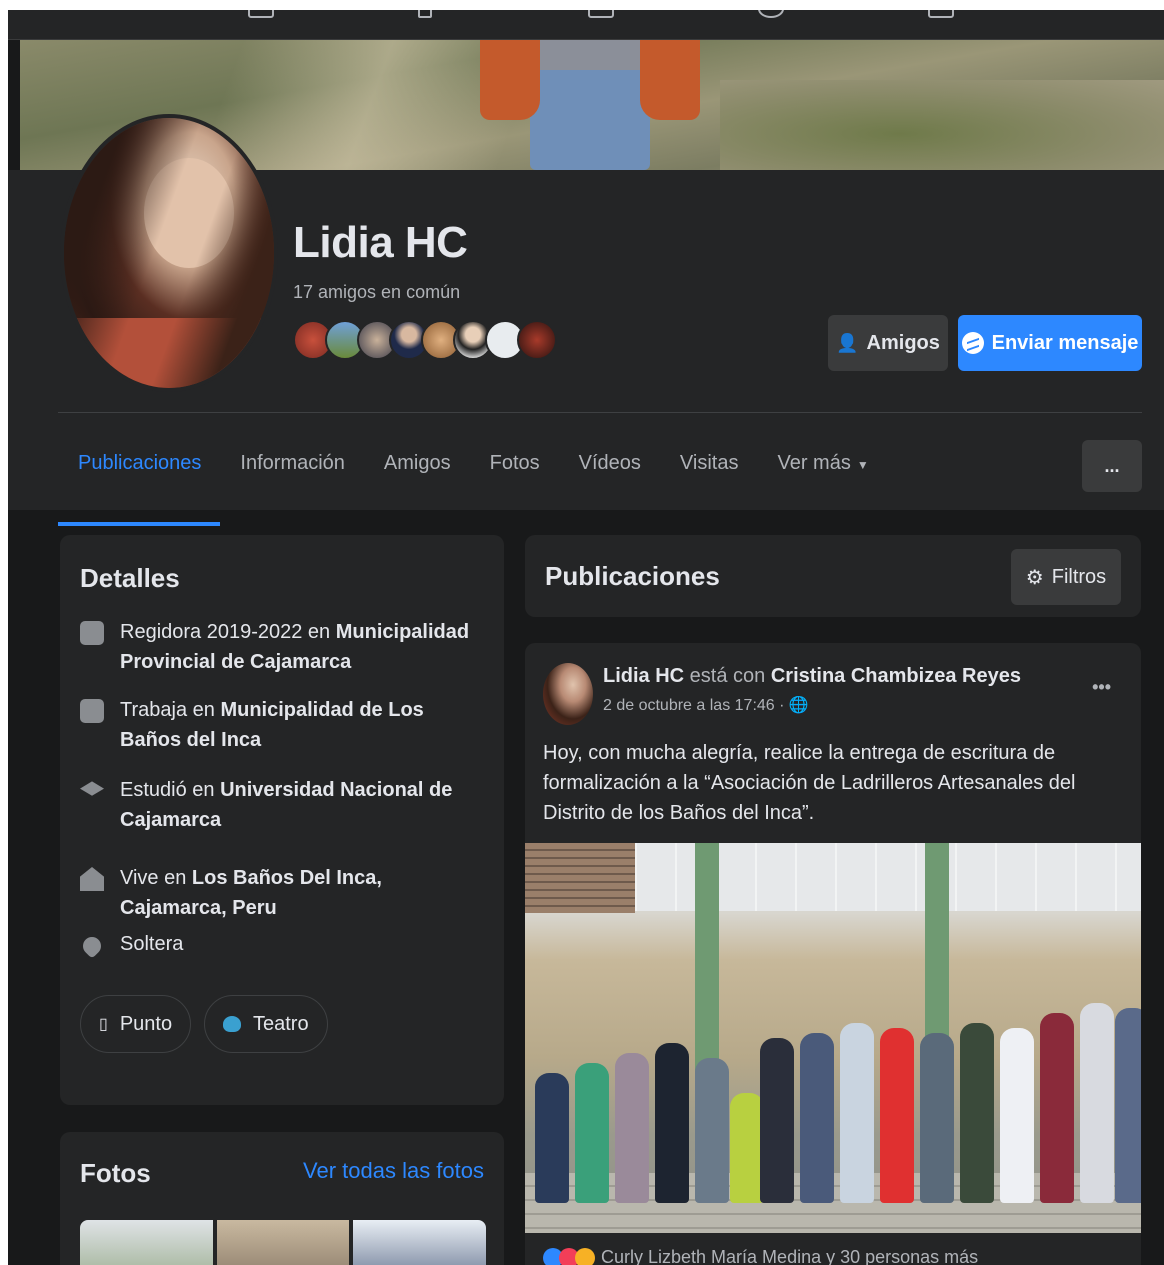  What do you see at coordinates (709, 470) in the screenshot?
I see `tab-visitas: Visitas` at bounding box center [709, 470].